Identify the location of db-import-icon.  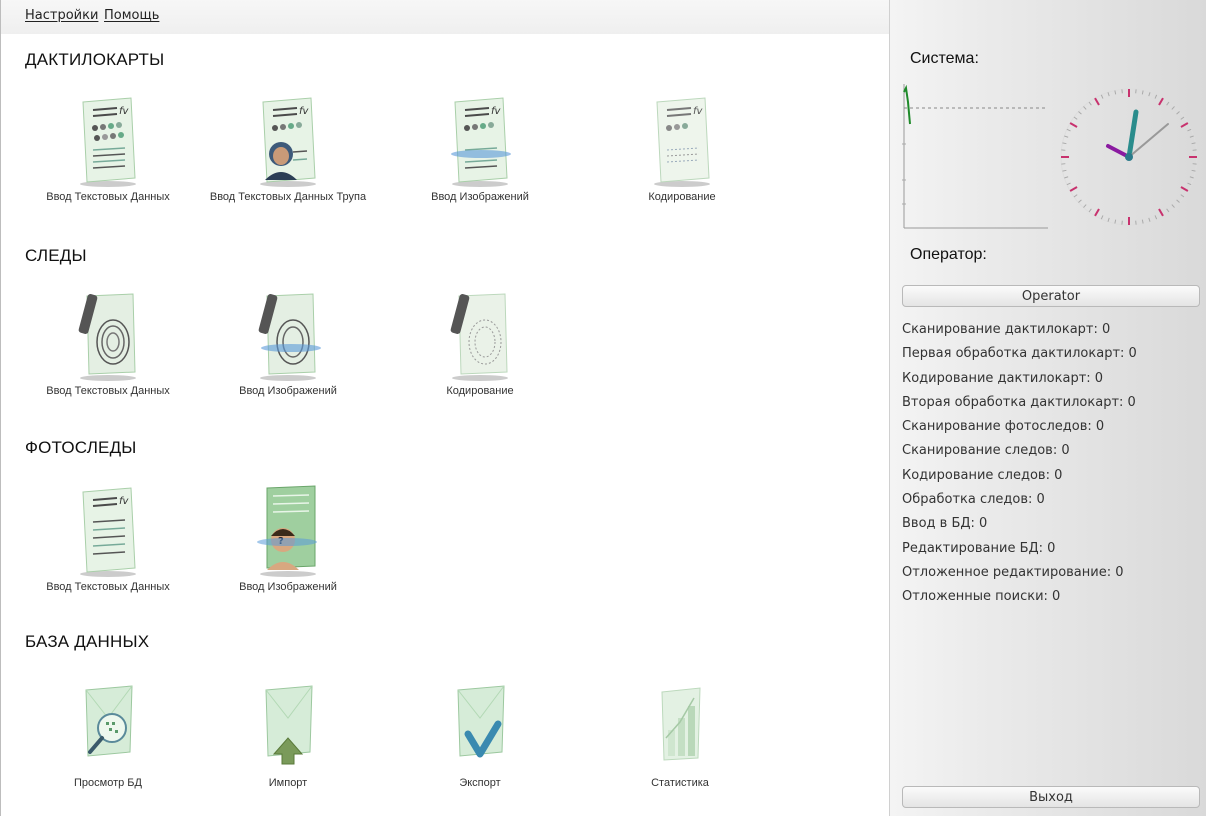
(289, 725).